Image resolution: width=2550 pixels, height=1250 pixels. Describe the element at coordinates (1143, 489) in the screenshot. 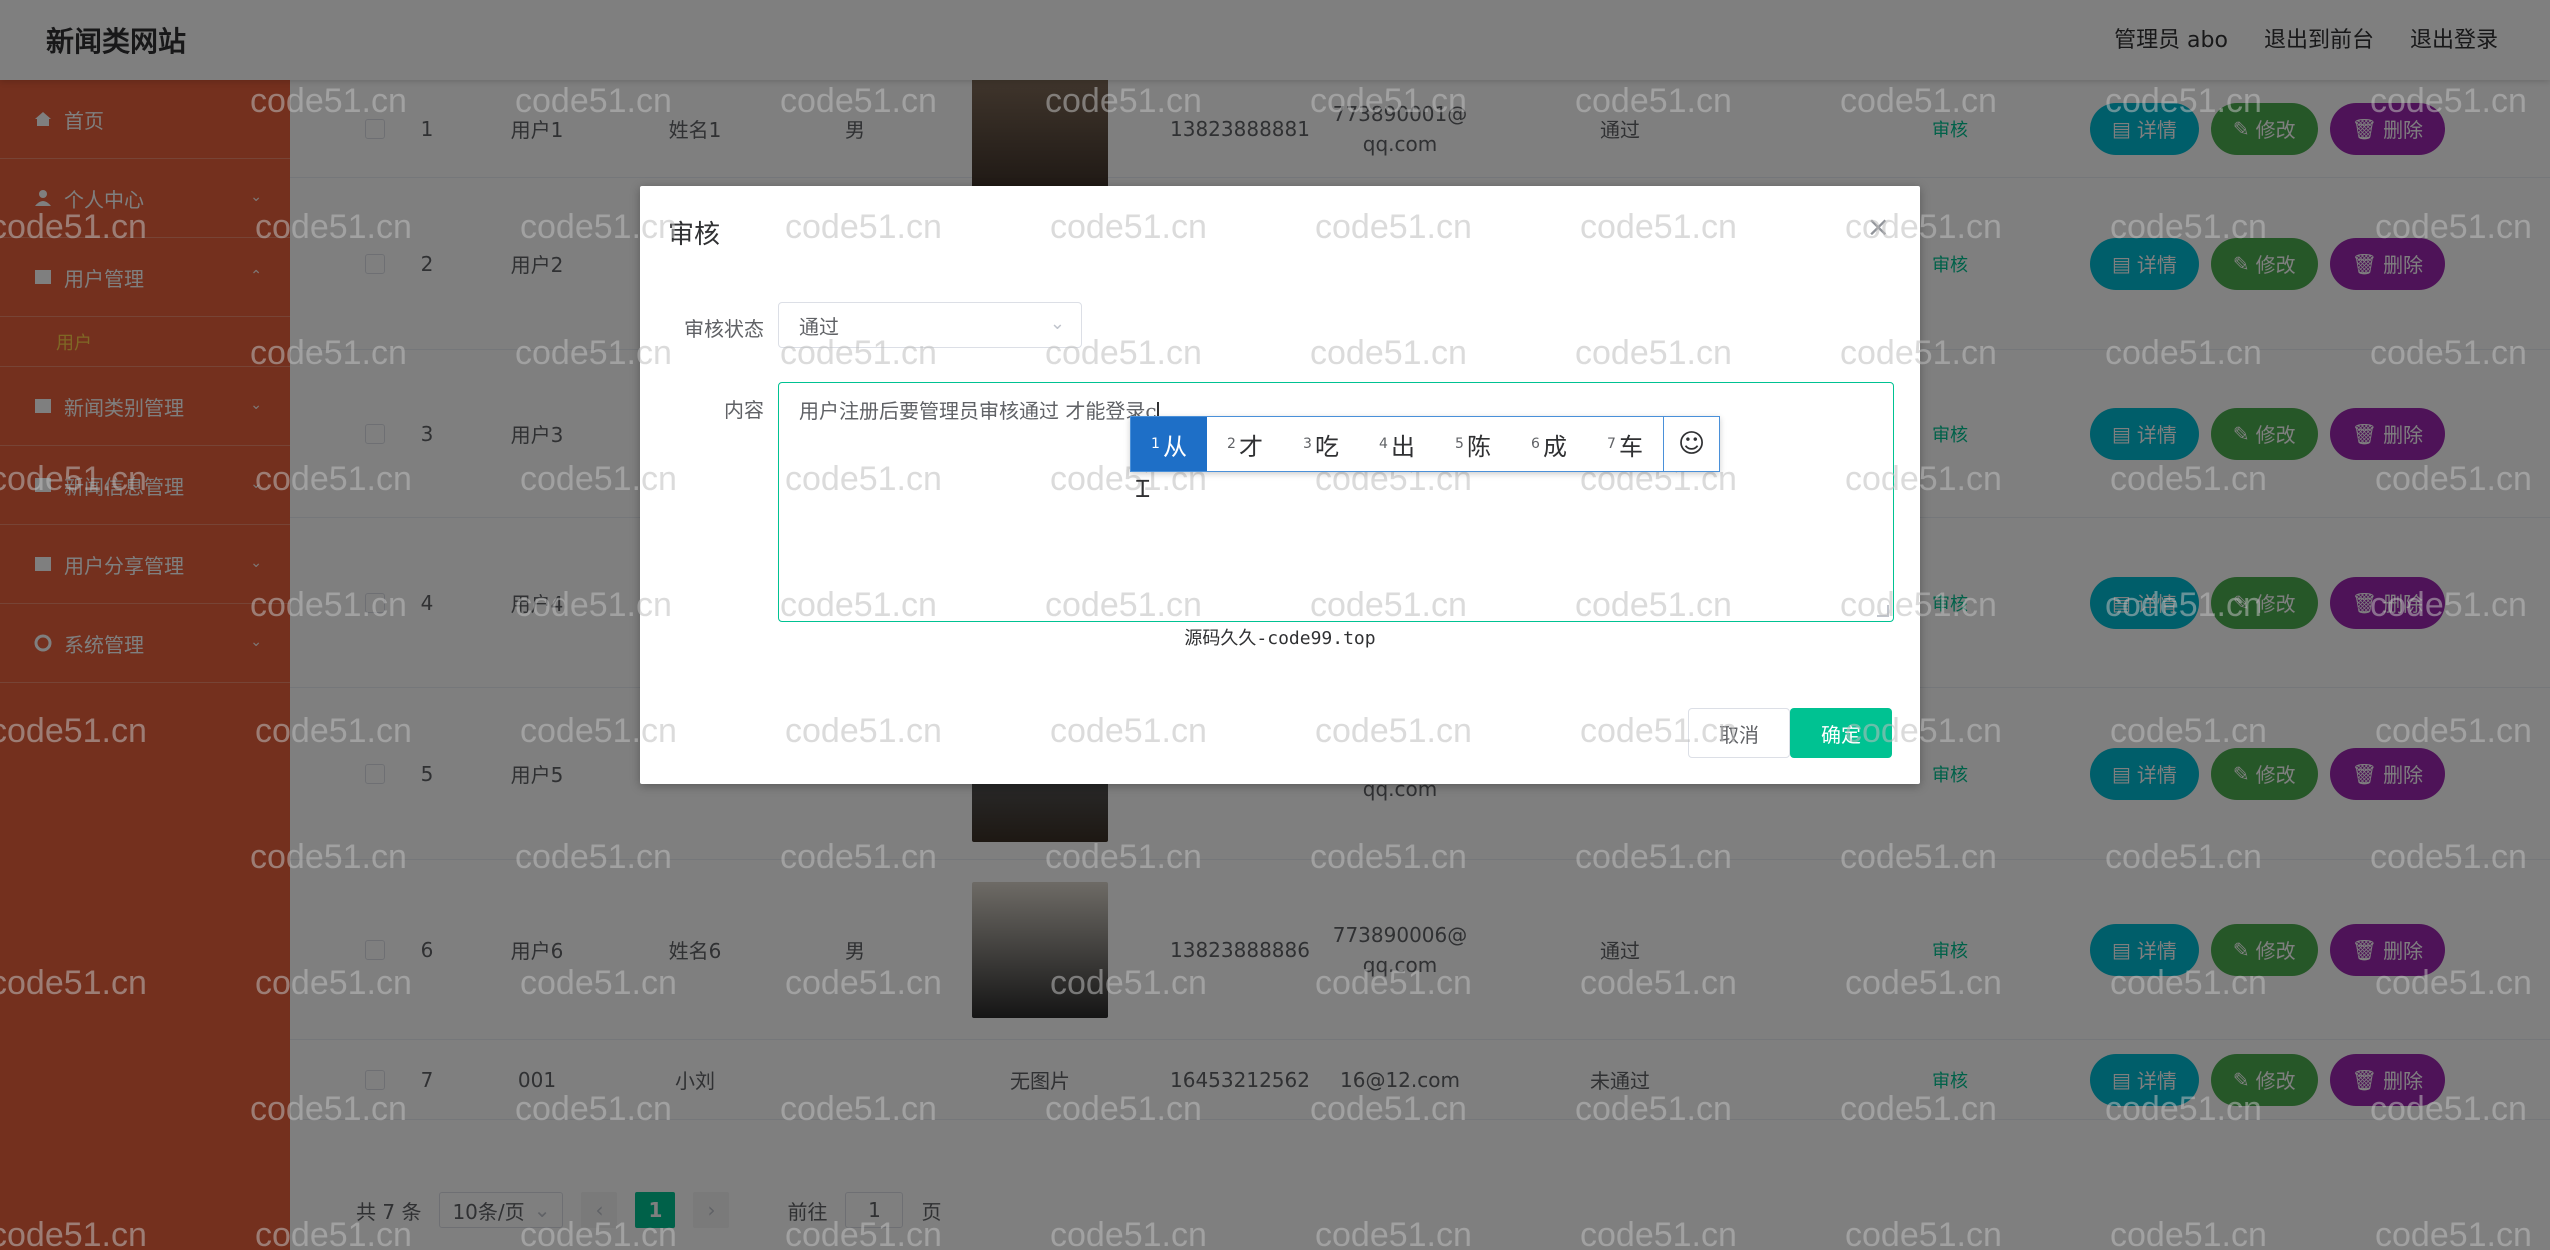

I see `text-cursor-icon: Ɪ` at that location.